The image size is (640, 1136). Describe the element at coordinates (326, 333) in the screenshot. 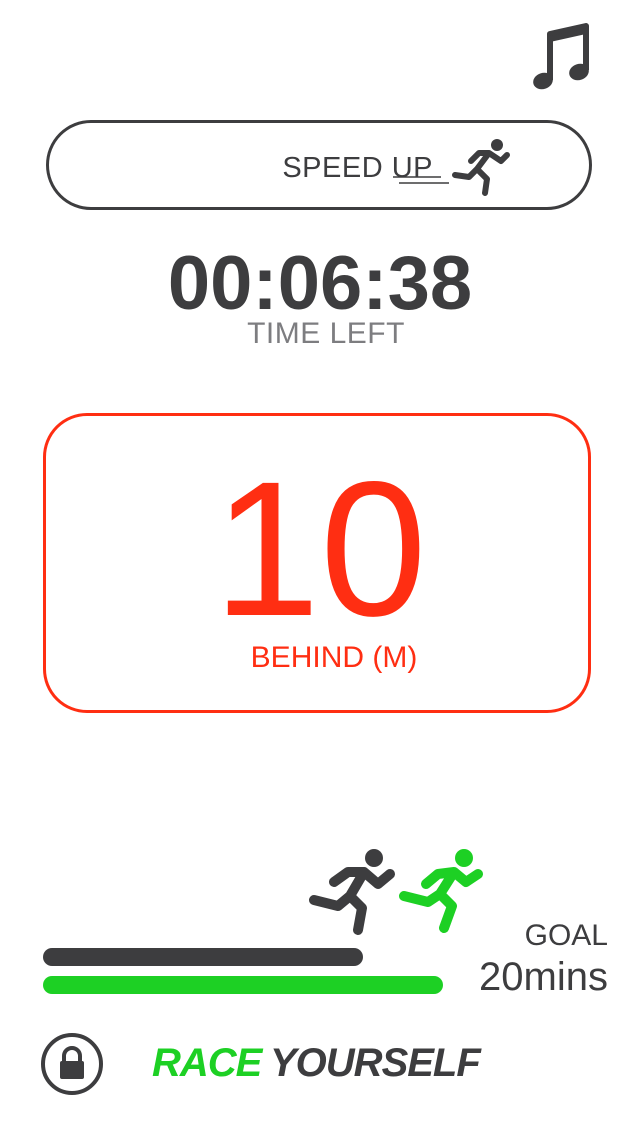

I see `time-left-label: TIME LEFT` at that location.